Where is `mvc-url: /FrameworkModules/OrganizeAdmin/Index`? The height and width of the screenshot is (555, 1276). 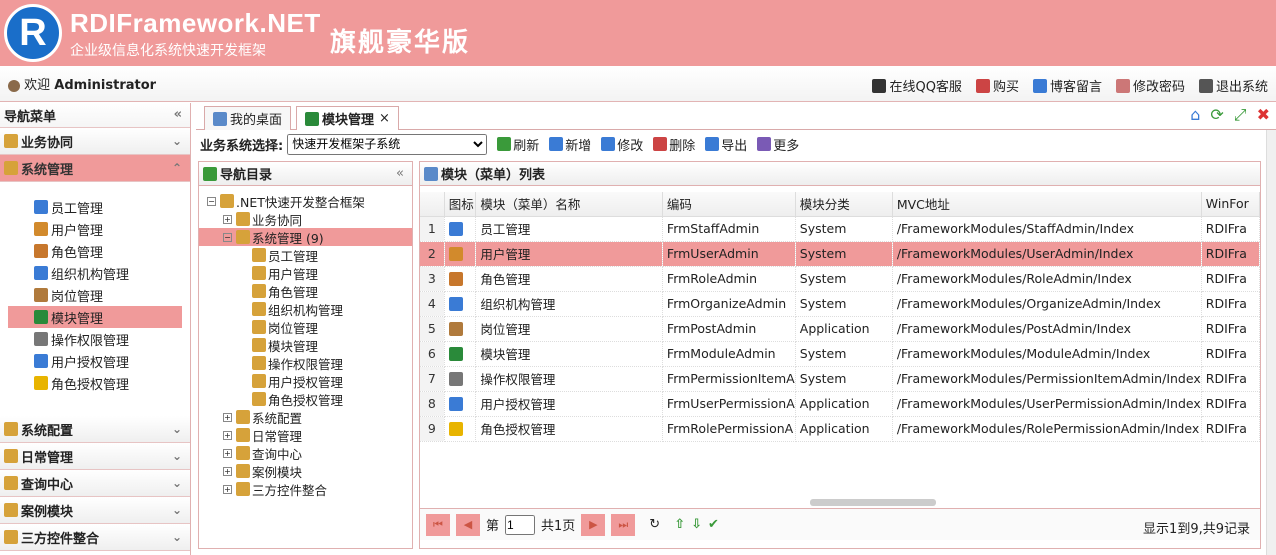 mvc-url: /FrameworkModules/OrganizeAdmin/Index is located at coordinates (1047, 304).